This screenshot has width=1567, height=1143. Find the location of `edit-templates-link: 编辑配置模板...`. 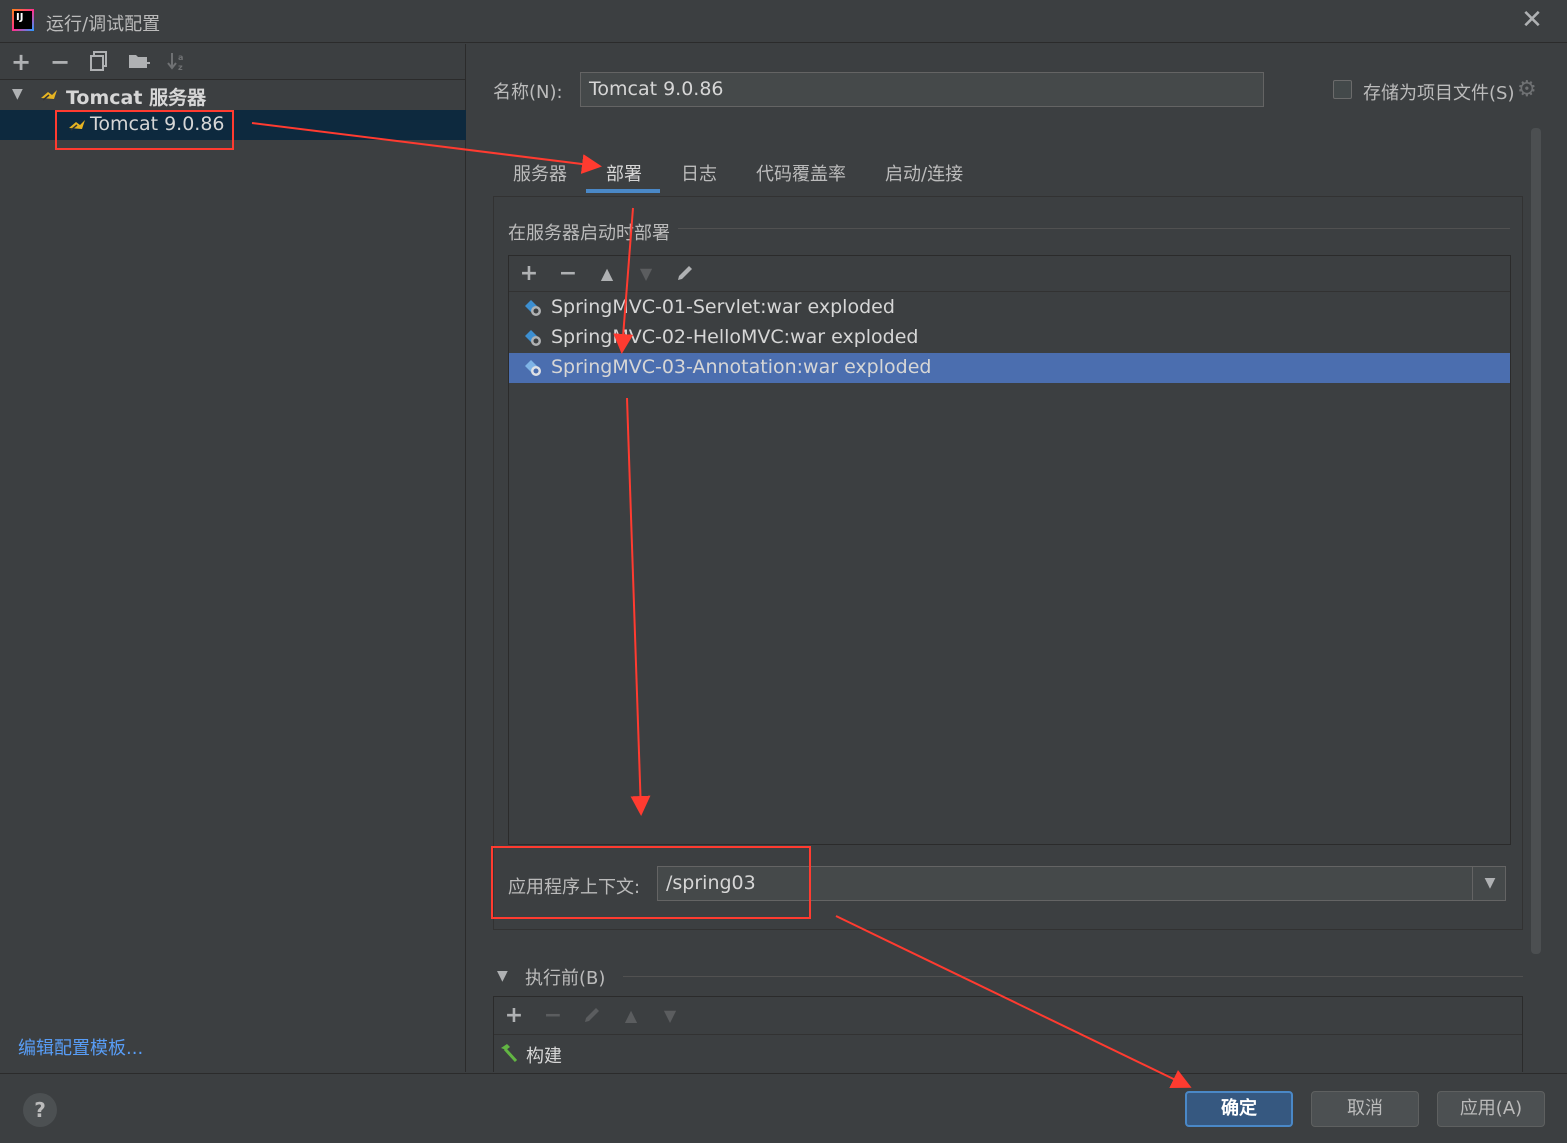

edit-templates-link: 编辑配置模板... is located at coordinates (80, 1047).